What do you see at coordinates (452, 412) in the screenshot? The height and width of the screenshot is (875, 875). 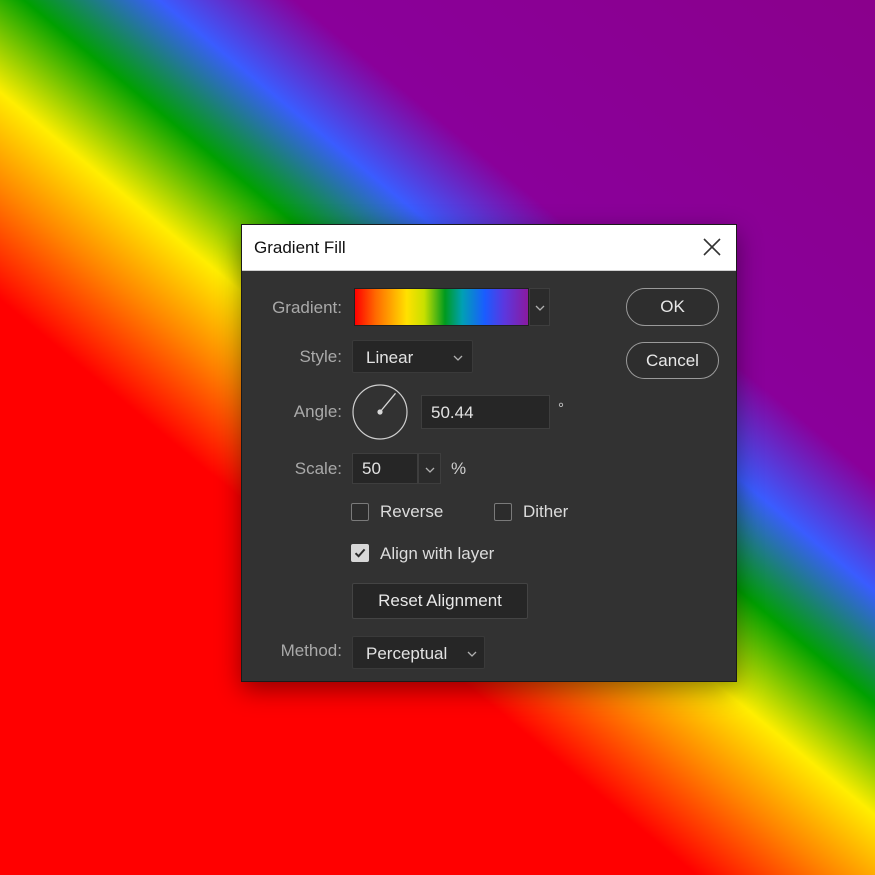 I see `angle-input-value: 50.44` at bounding box center [452, 412].